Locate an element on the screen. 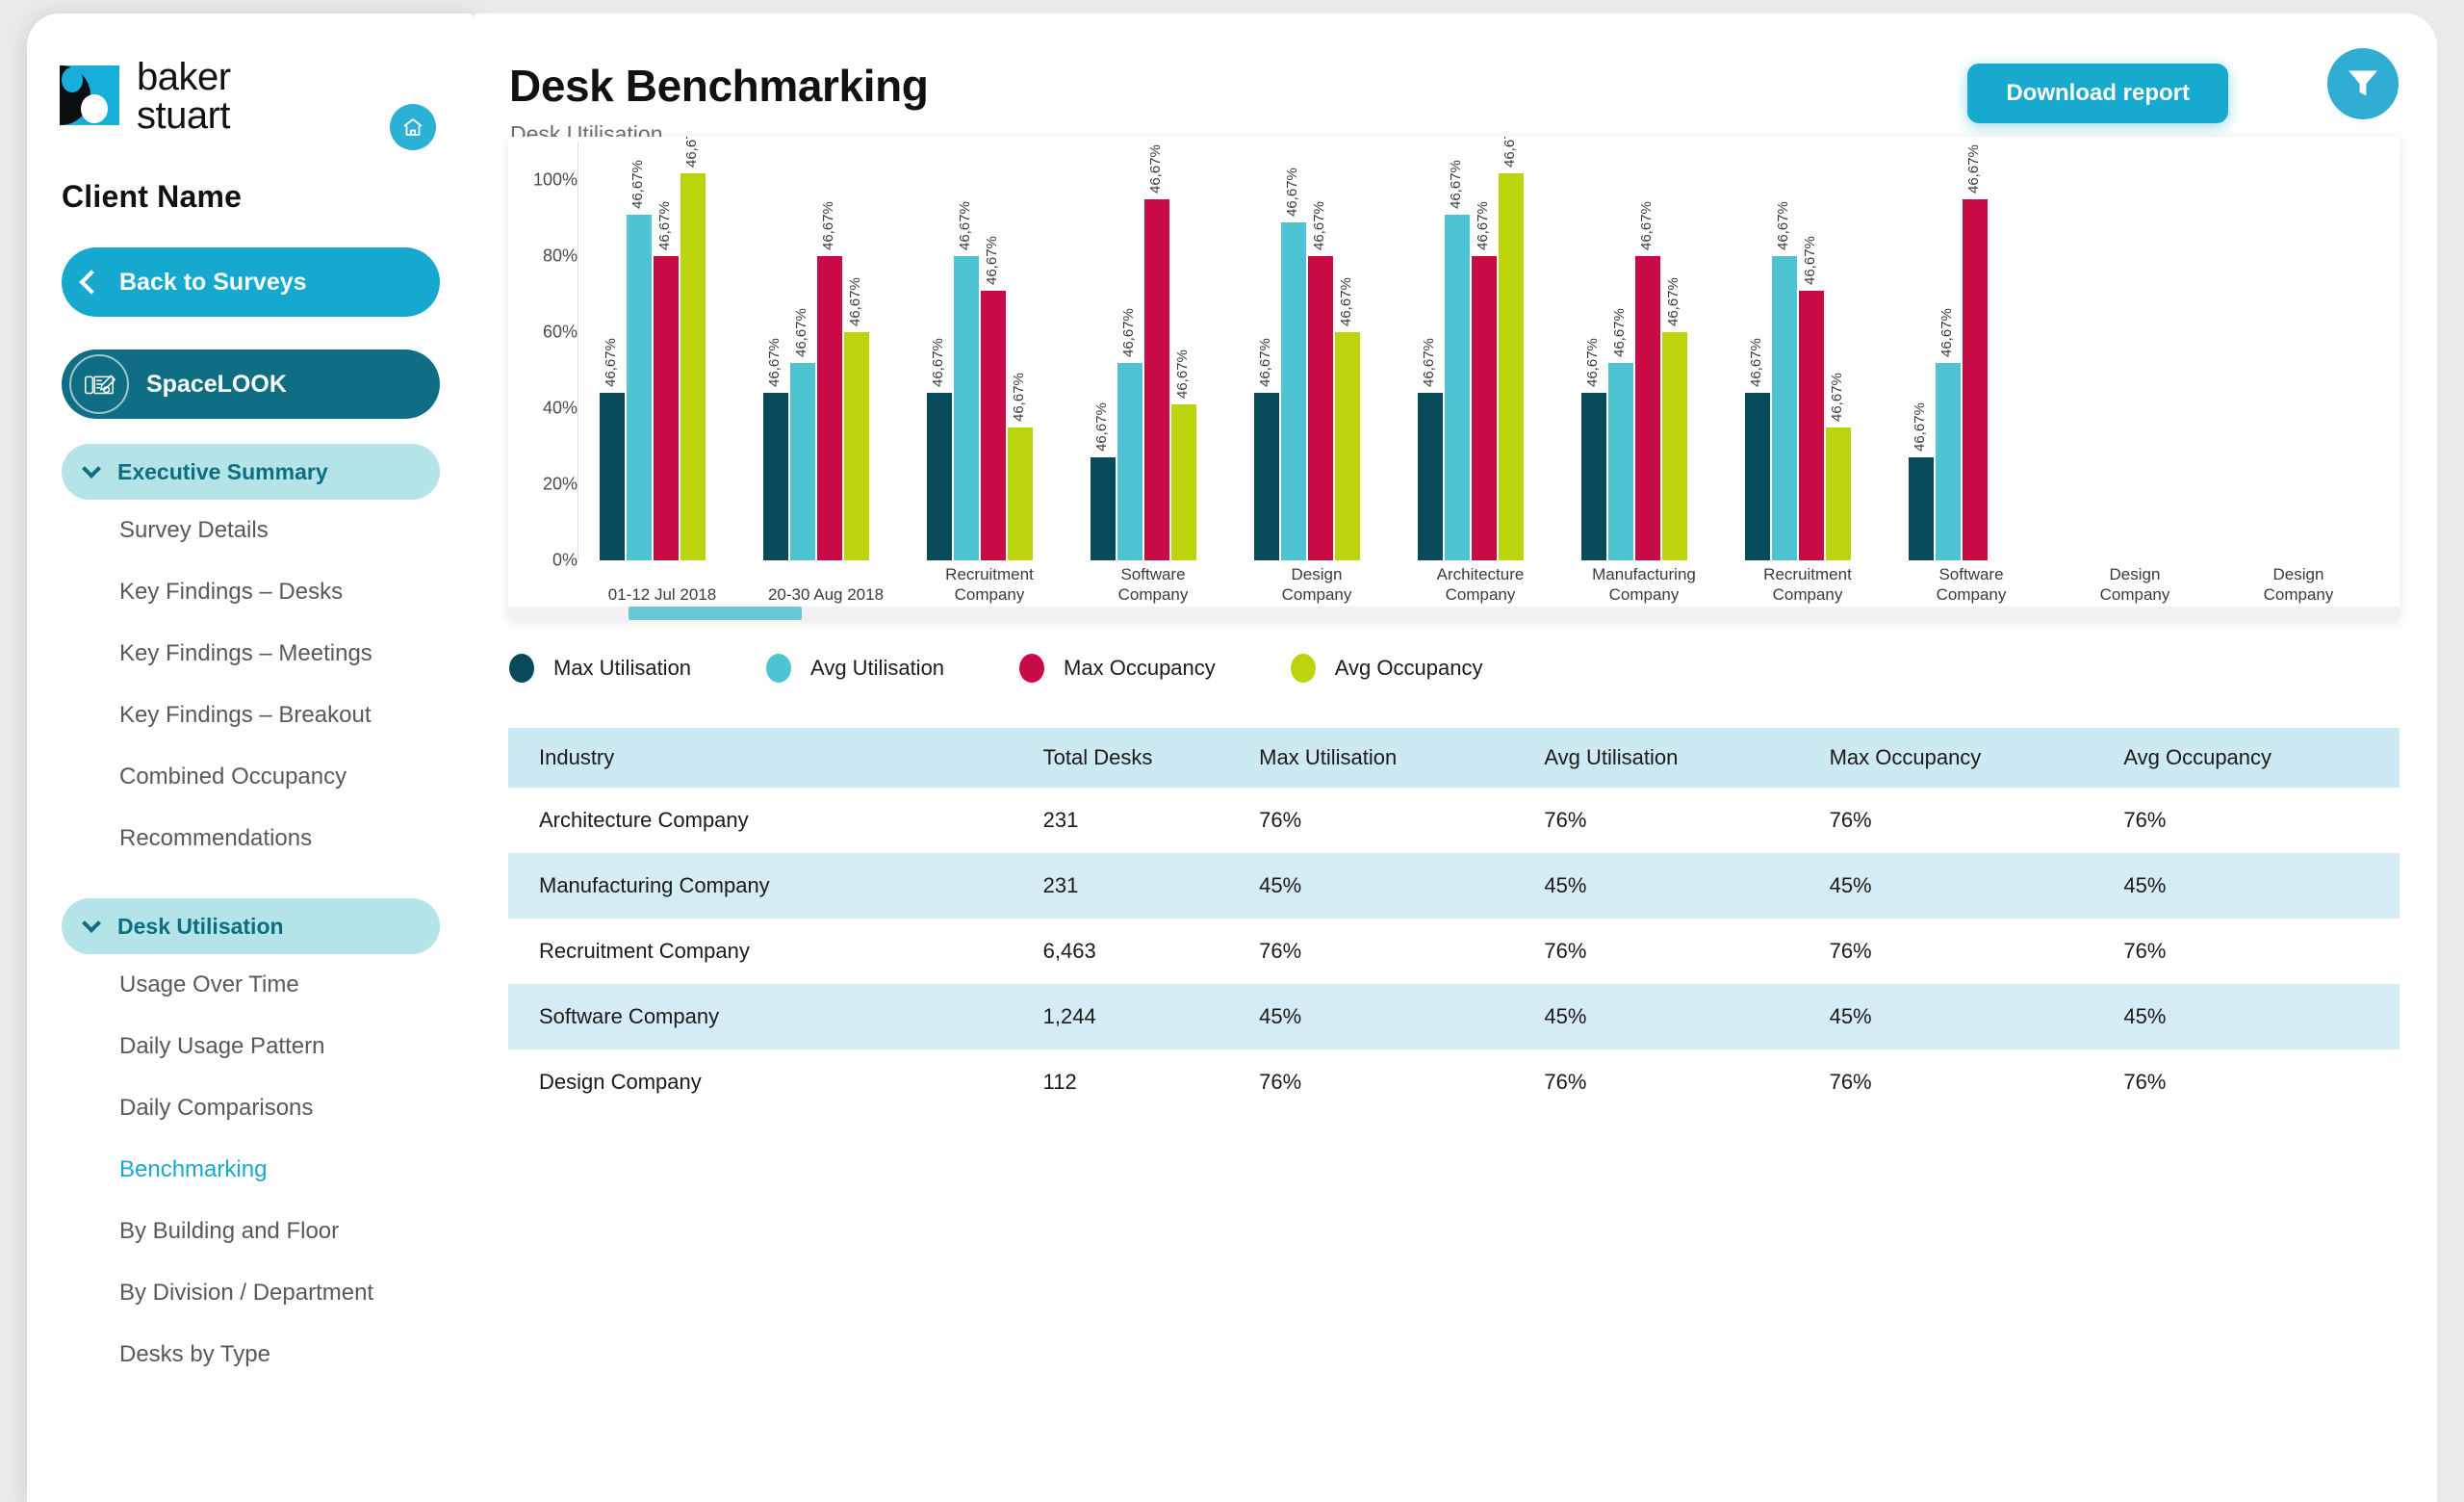 Image resolution: width=2464 pixels, height=1502 pixels. sidebar-group-executive-summary: Executive Summary is located at coordinates (251, 472).